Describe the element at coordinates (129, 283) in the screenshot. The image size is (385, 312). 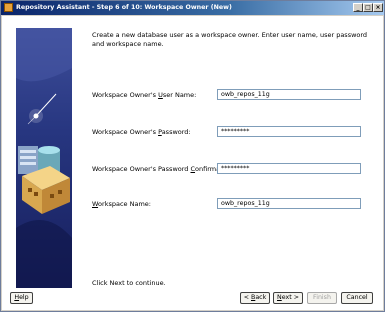
I see `footer-hint: Click Next to continue.` at that location.